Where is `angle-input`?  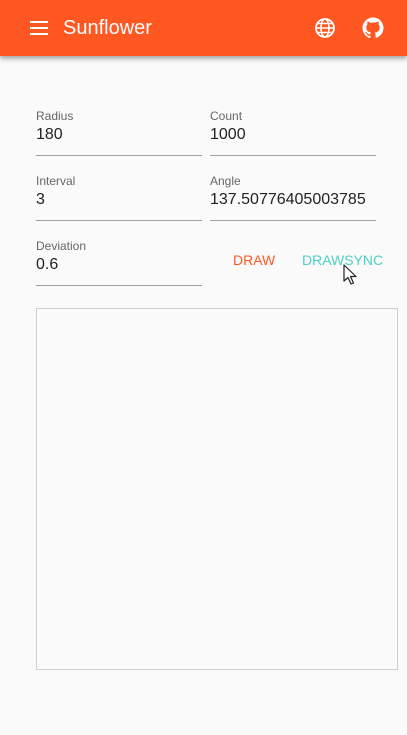 angle-input is located at coordinates (293, 200).